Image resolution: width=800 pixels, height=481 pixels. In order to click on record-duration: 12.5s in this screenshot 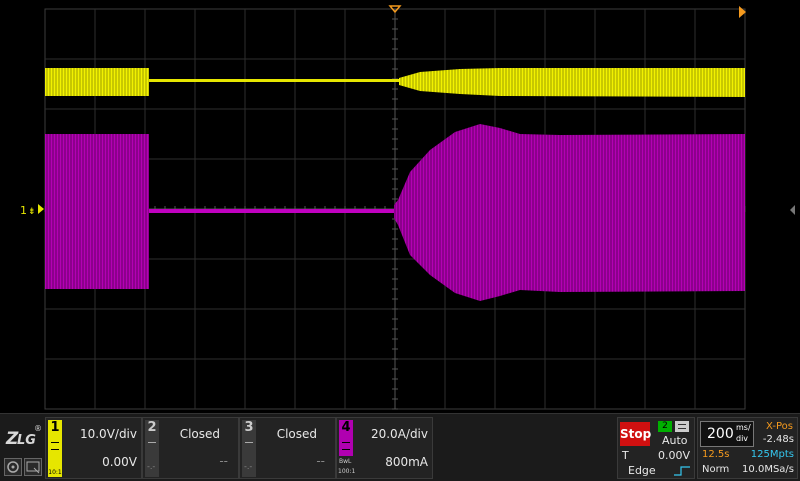, I will do `click(716, 454)`.